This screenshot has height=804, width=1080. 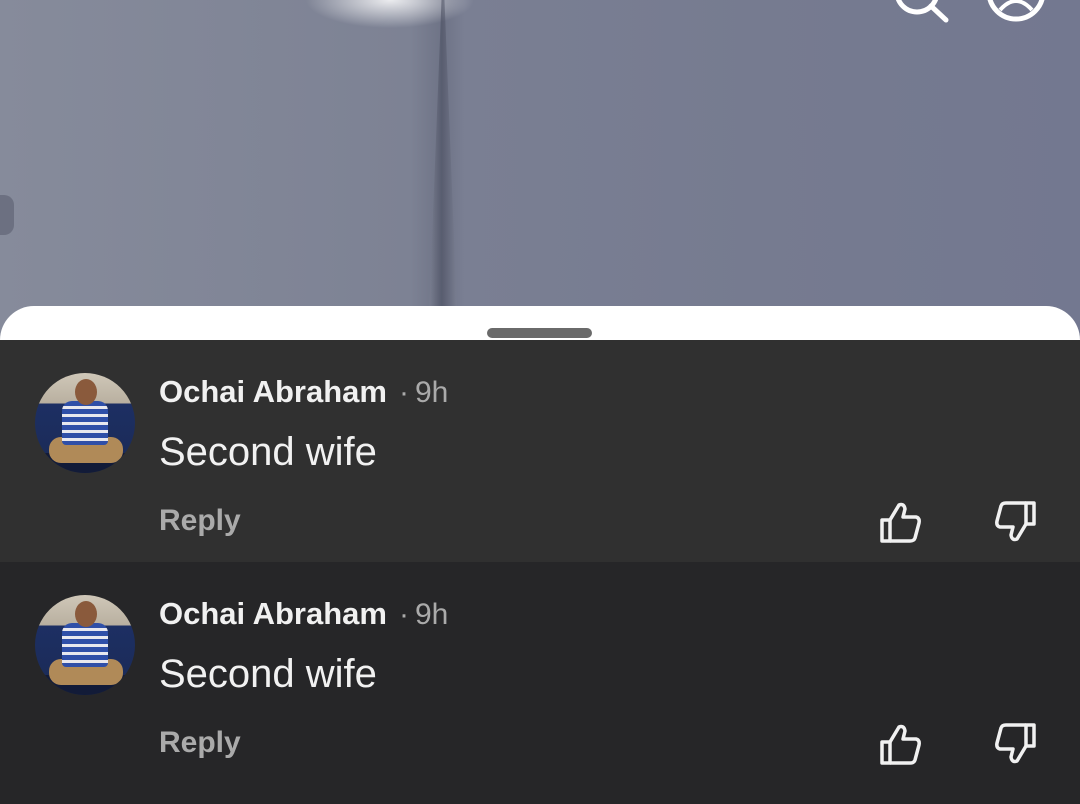 I want to click on sheet-header, so click(x=540, y=323).